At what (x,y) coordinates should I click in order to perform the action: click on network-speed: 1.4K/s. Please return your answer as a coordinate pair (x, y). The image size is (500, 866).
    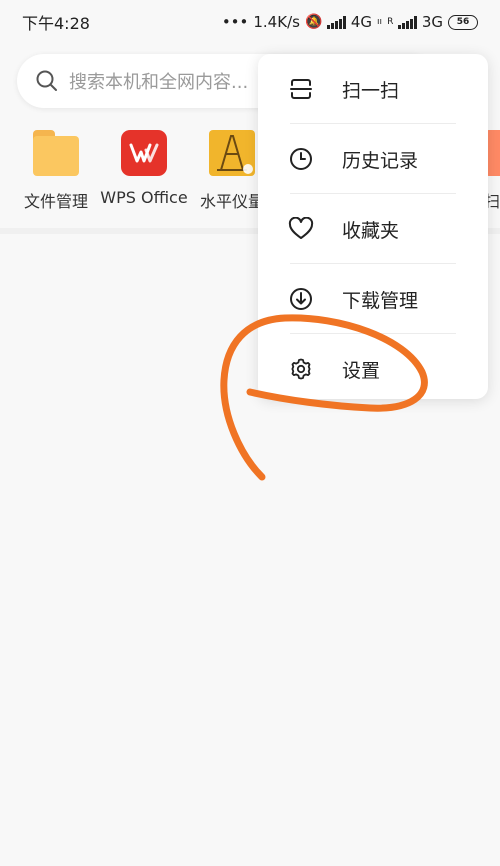
    Looking at the image, I should click on (276, 22).